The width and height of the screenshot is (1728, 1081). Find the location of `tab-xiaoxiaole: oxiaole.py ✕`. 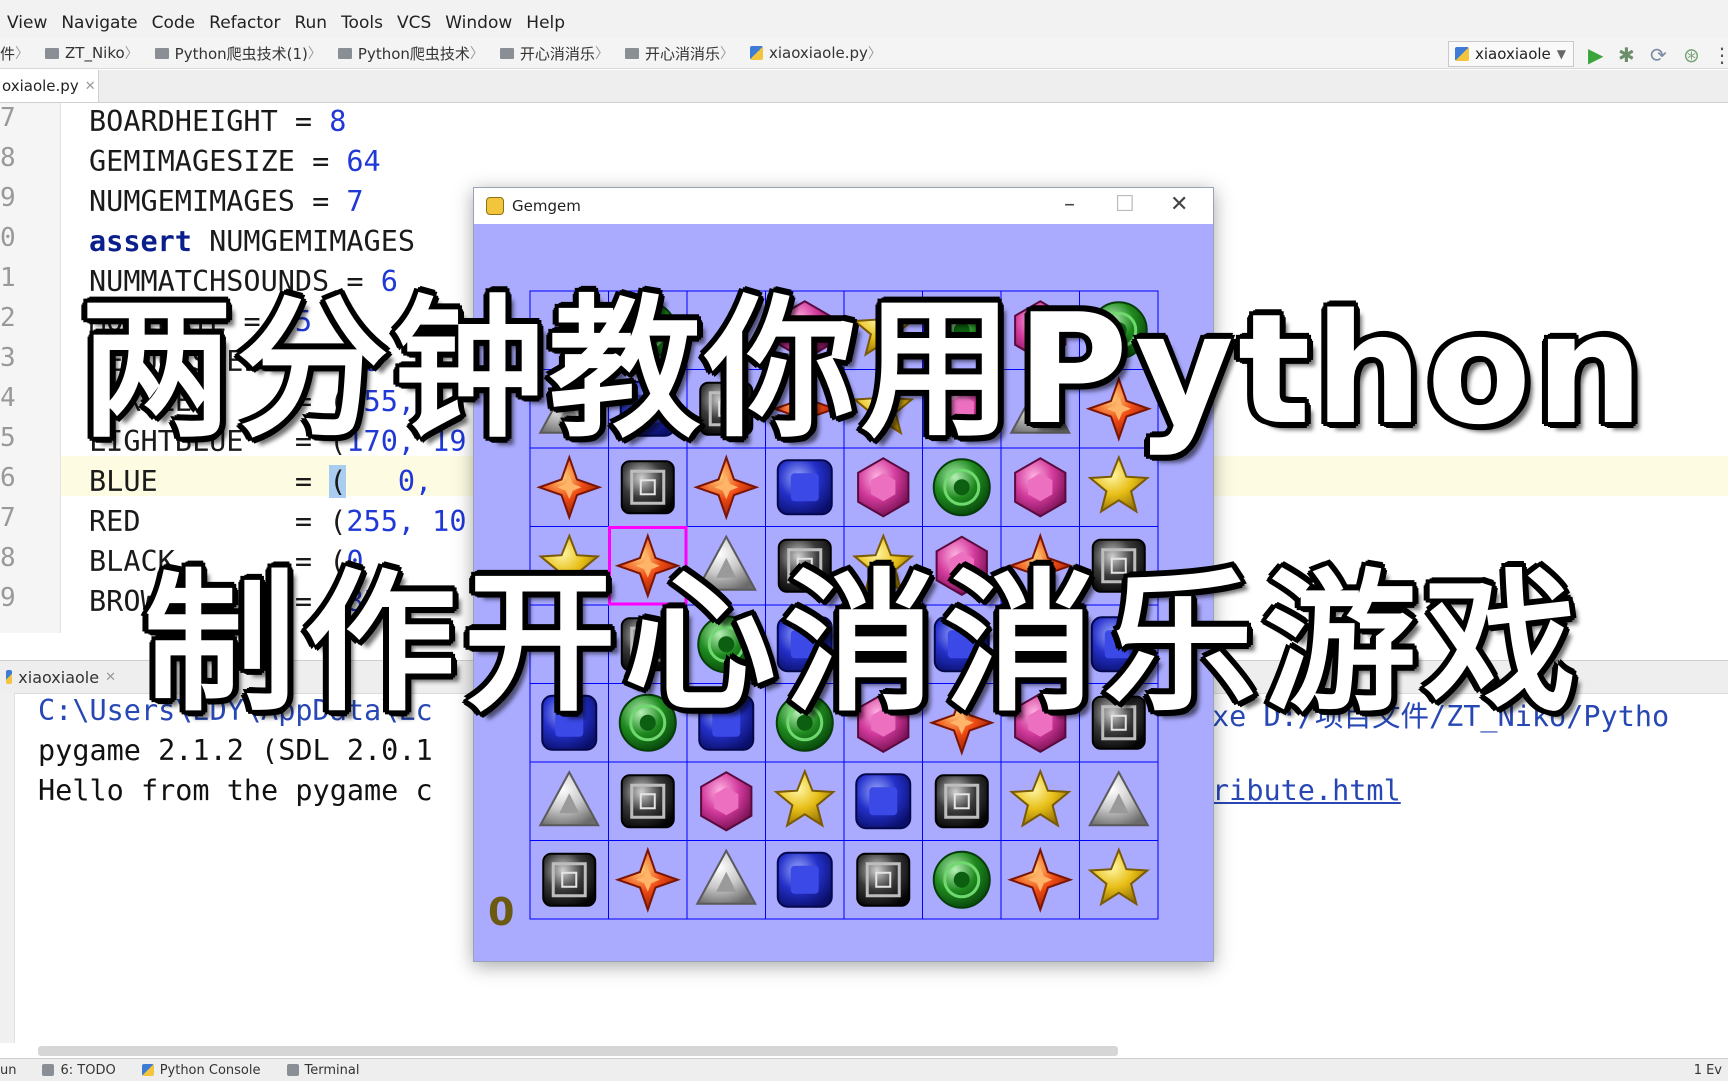

tab-xiaoxiaole: oxiaole.py ✕ is located at coordinates (49, 86).